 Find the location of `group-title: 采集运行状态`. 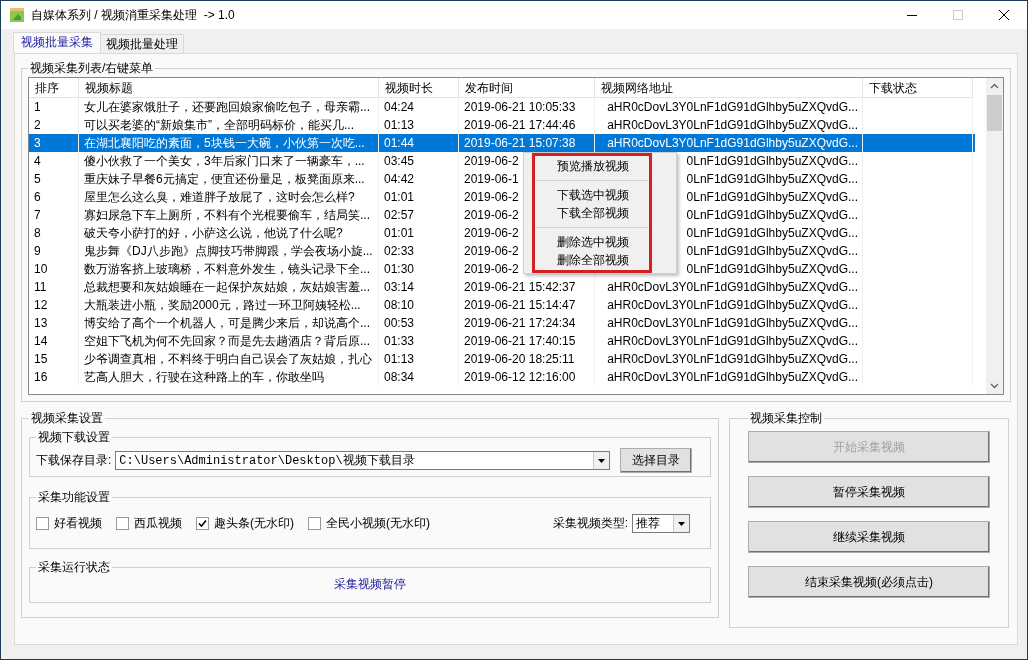

group-title: 采集运行状态 is located at coordinates (74, 567).